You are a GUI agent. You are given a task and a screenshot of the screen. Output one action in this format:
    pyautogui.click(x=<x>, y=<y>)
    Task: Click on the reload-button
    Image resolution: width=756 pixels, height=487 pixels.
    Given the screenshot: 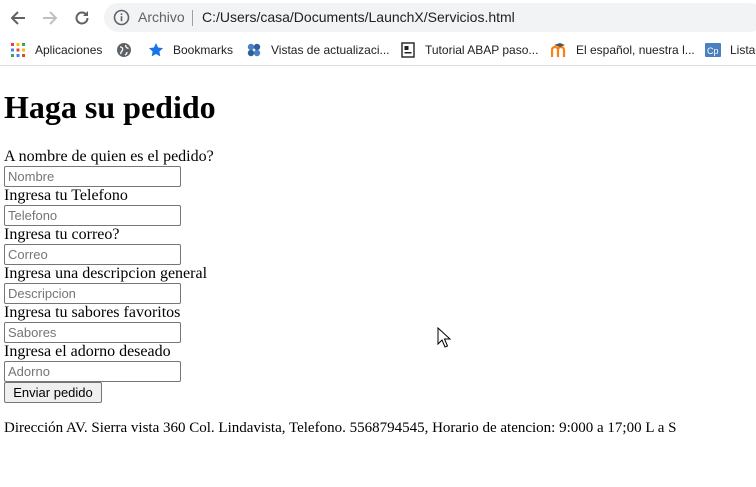 What is the action you would take?
    pyautogui.click(x=82, y=18)
    